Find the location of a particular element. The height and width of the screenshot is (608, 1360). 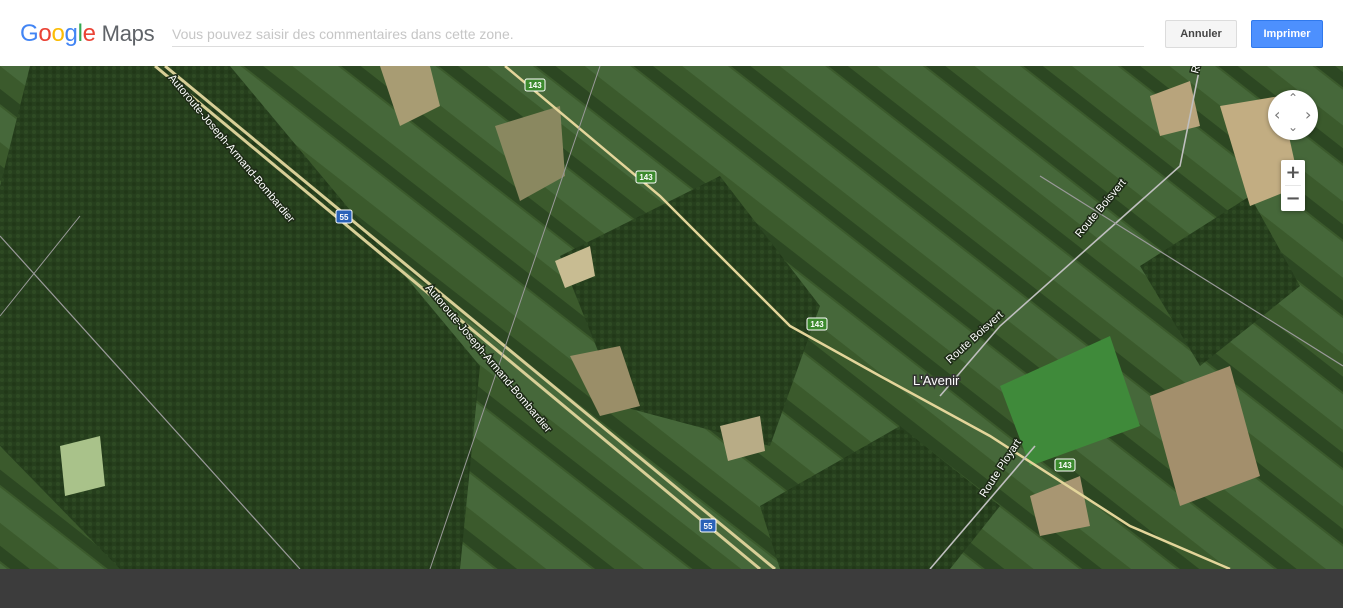

page-margin is located at coordinates (1351, 337).